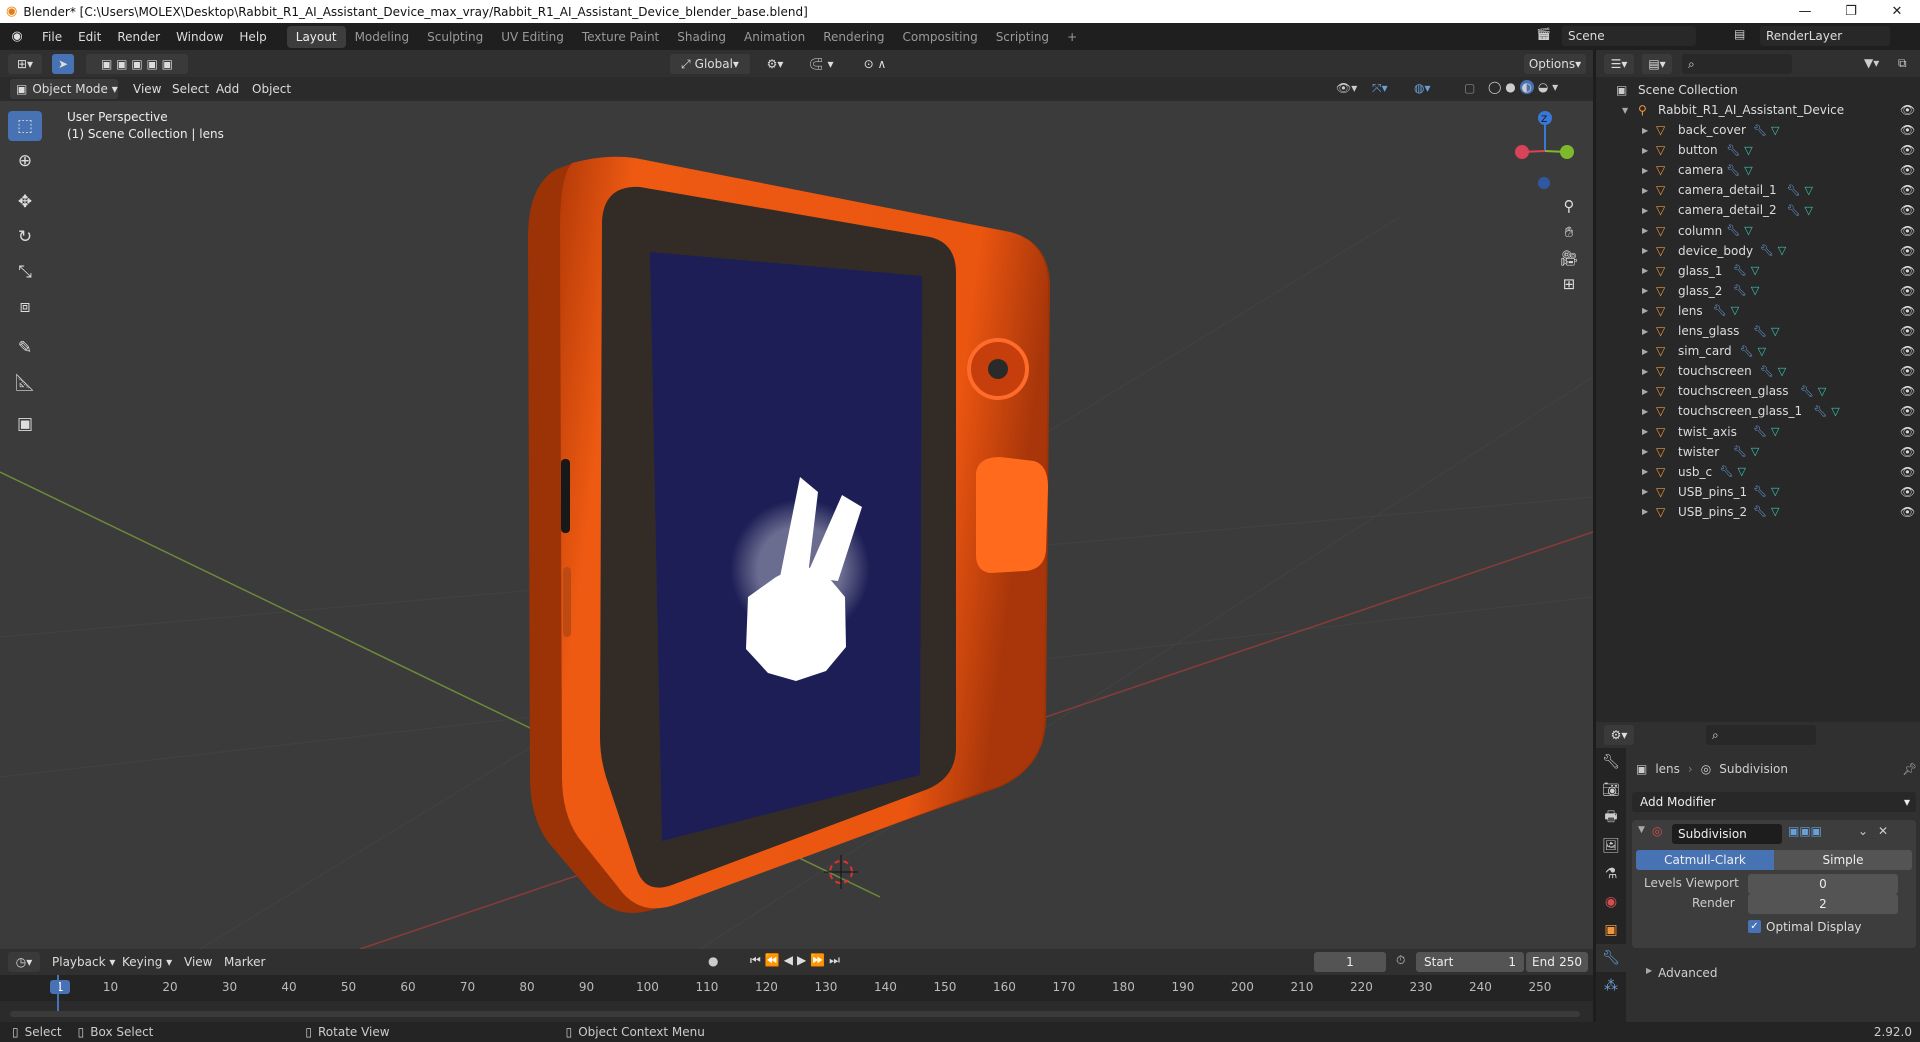  Describe the element at coordinates (1739, 34) in the screenshot. I see `renderlayer-icon: ▤` at that location.